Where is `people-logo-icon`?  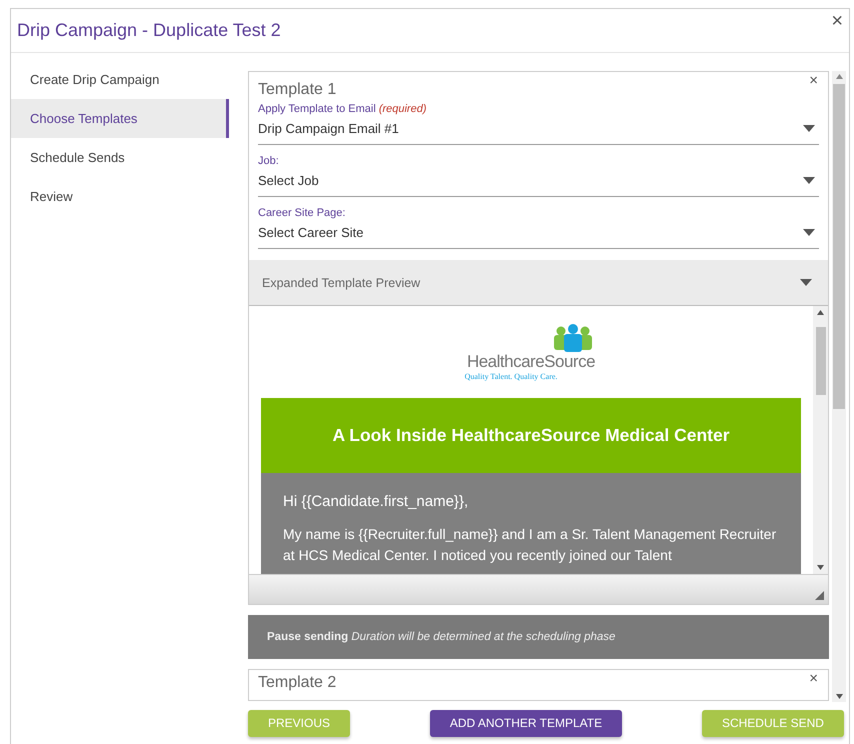
people-logo-icon is located at coordinates (573, 338).